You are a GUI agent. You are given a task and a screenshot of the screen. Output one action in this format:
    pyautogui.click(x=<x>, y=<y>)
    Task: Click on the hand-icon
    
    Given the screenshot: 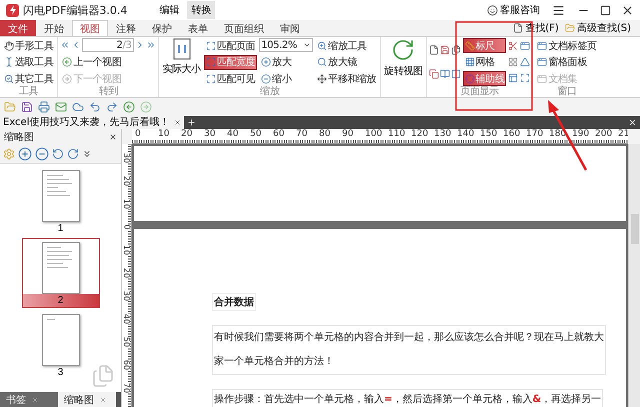 What is the action you would take?
    pyautogui.click(x=9, y=45)
    